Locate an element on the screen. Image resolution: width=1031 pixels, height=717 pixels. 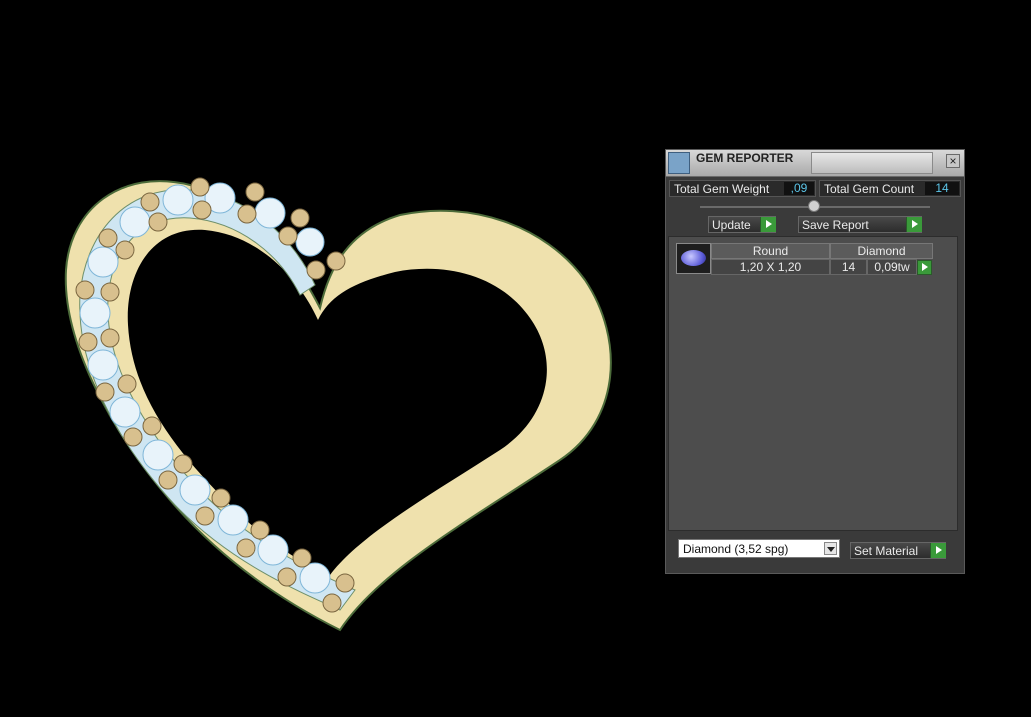
set-material-button-label: Set Material is located at coordinates (886, 551).